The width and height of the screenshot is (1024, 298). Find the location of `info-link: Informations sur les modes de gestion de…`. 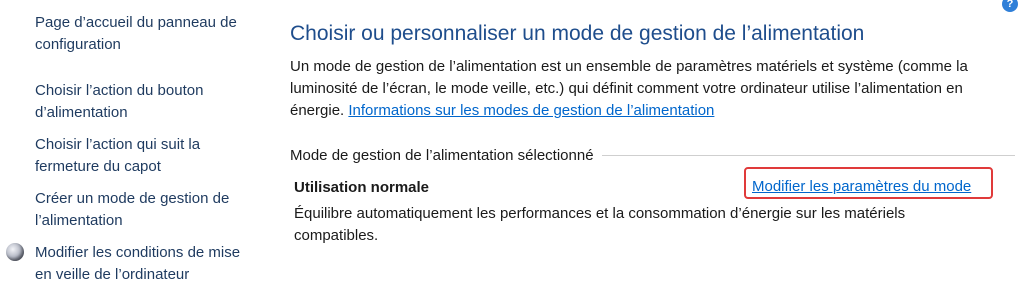

info-link: Informations sur les modes de gestion de… is located at coordinates (531, 110).